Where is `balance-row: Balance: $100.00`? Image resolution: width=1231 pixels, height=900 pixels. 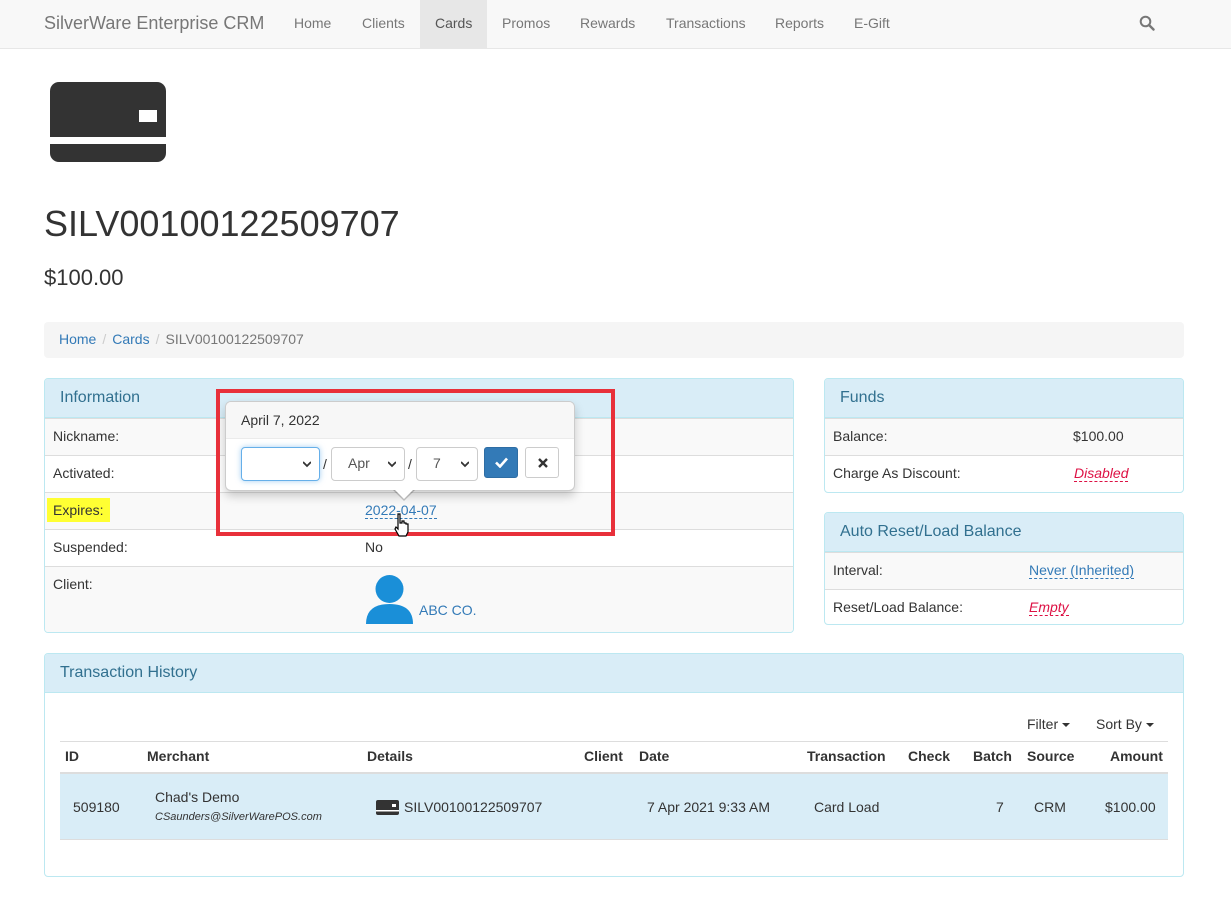
balance-row: Balance: $100.00 is located at coordinates (1004, 436).